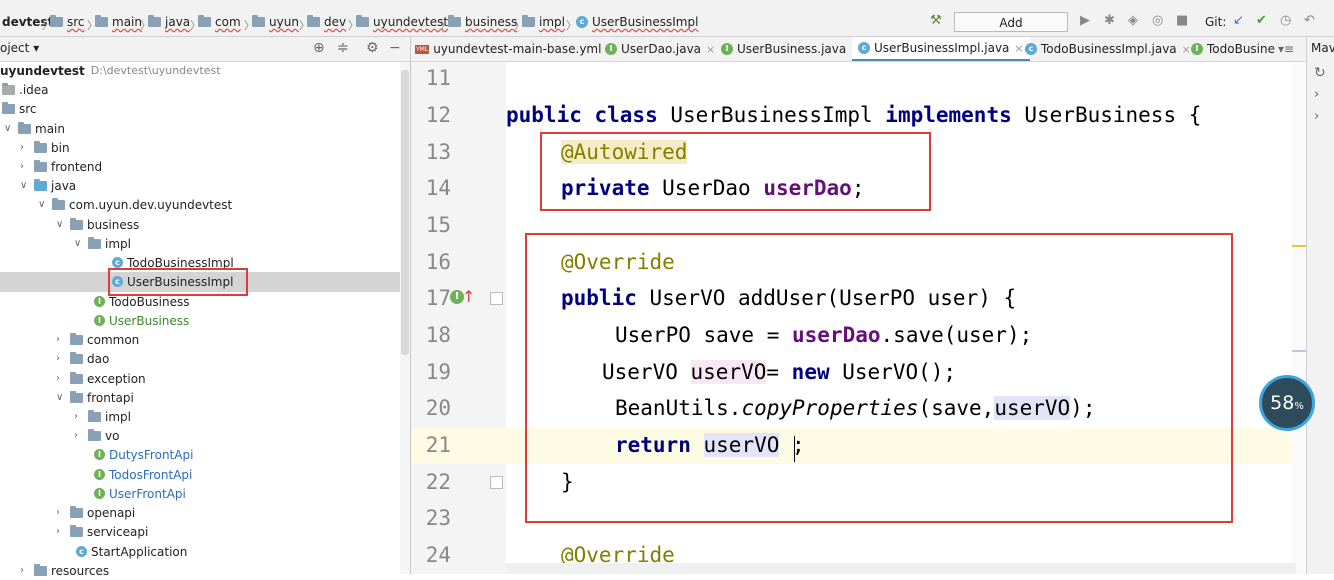  I want to click on tree-item-impl: ∨ impl, so click(102, 243).